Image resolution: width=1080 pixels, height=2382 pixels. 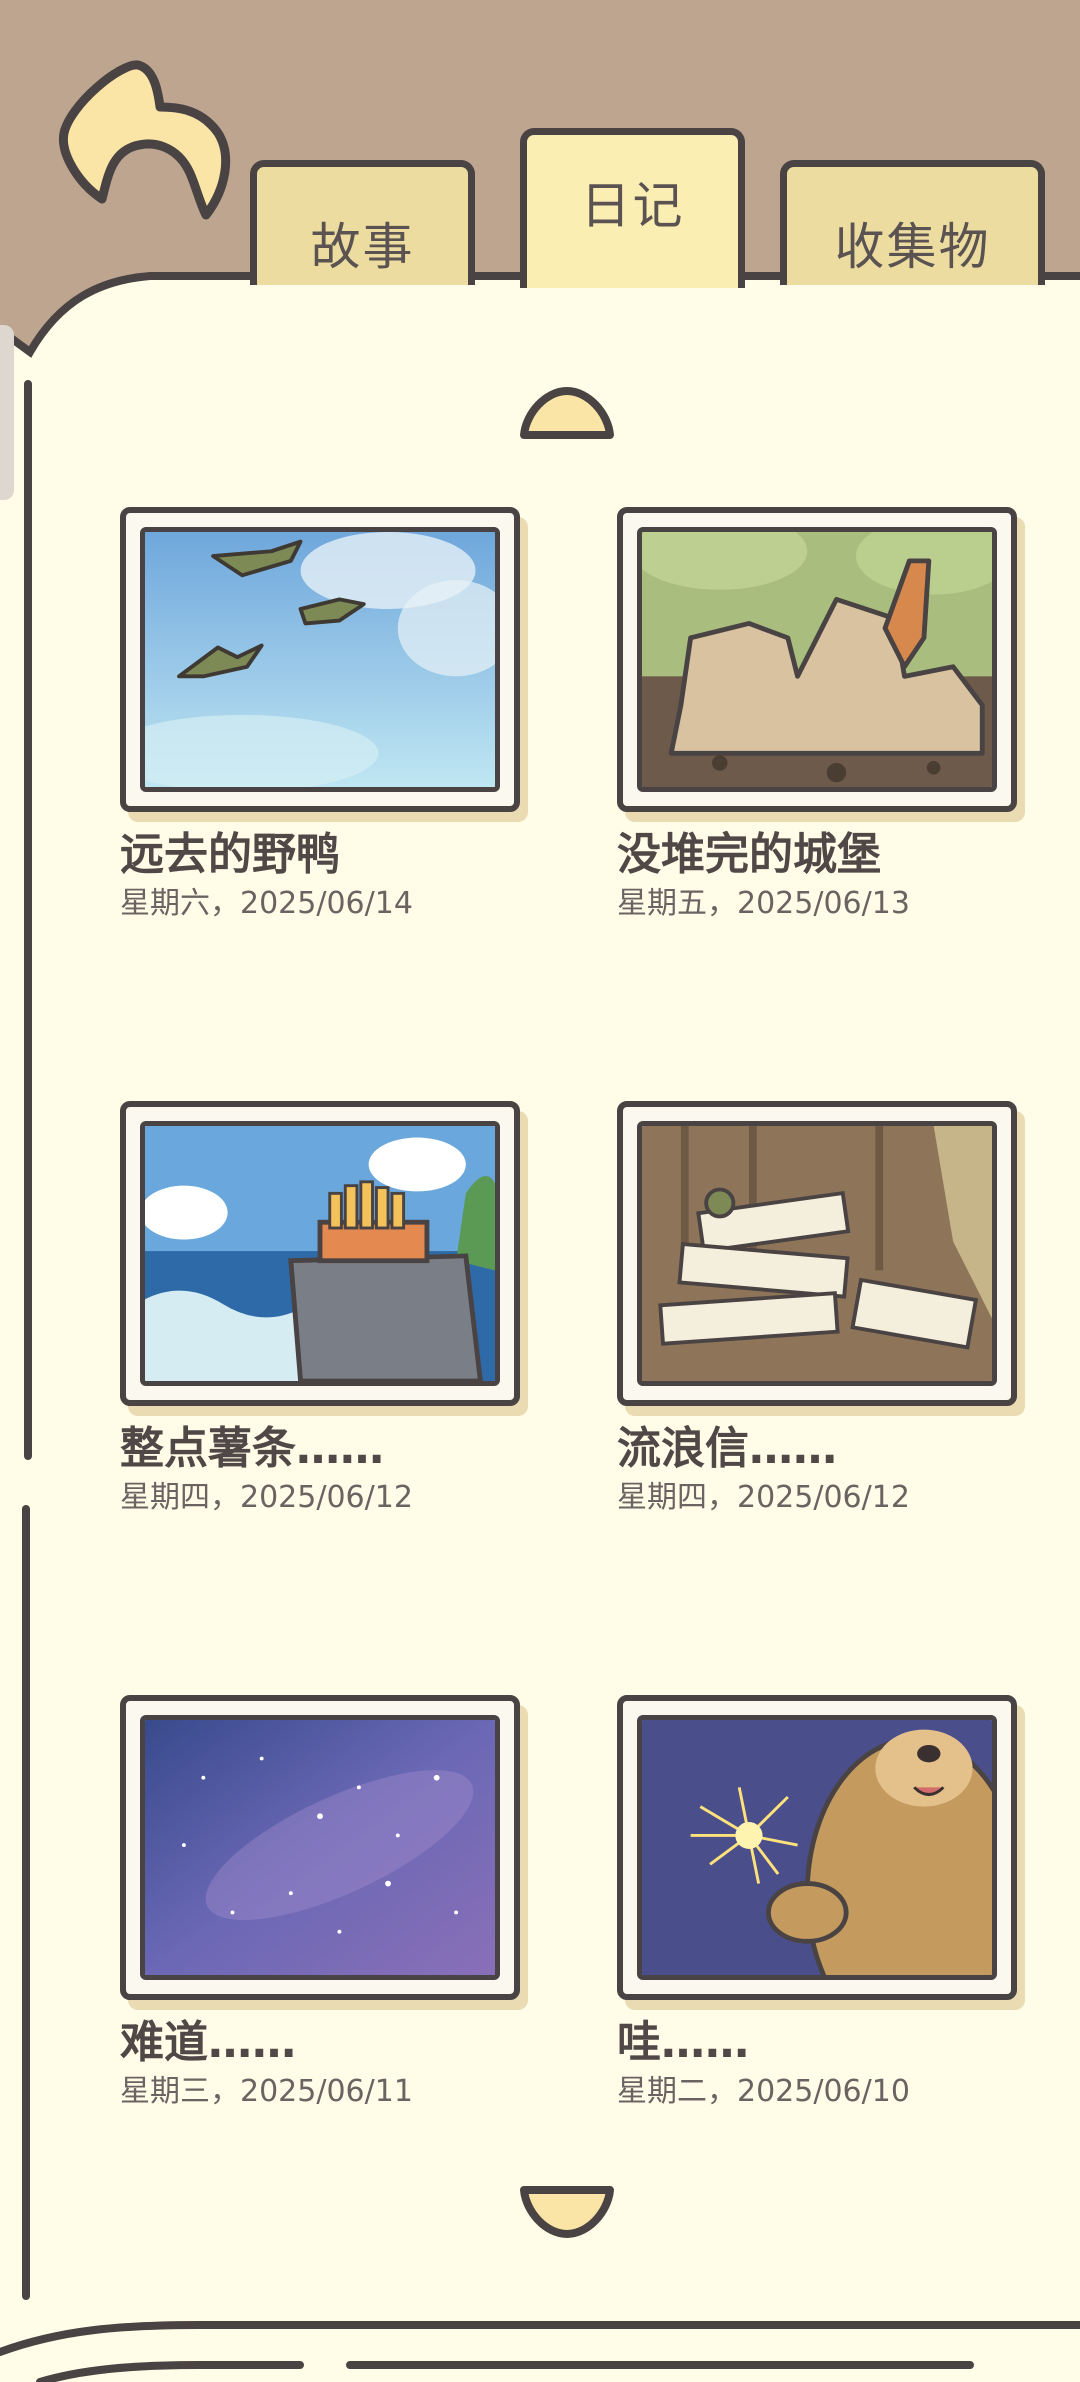 I want to click on photo-fries-cliff, so click(x=320, y=1253).